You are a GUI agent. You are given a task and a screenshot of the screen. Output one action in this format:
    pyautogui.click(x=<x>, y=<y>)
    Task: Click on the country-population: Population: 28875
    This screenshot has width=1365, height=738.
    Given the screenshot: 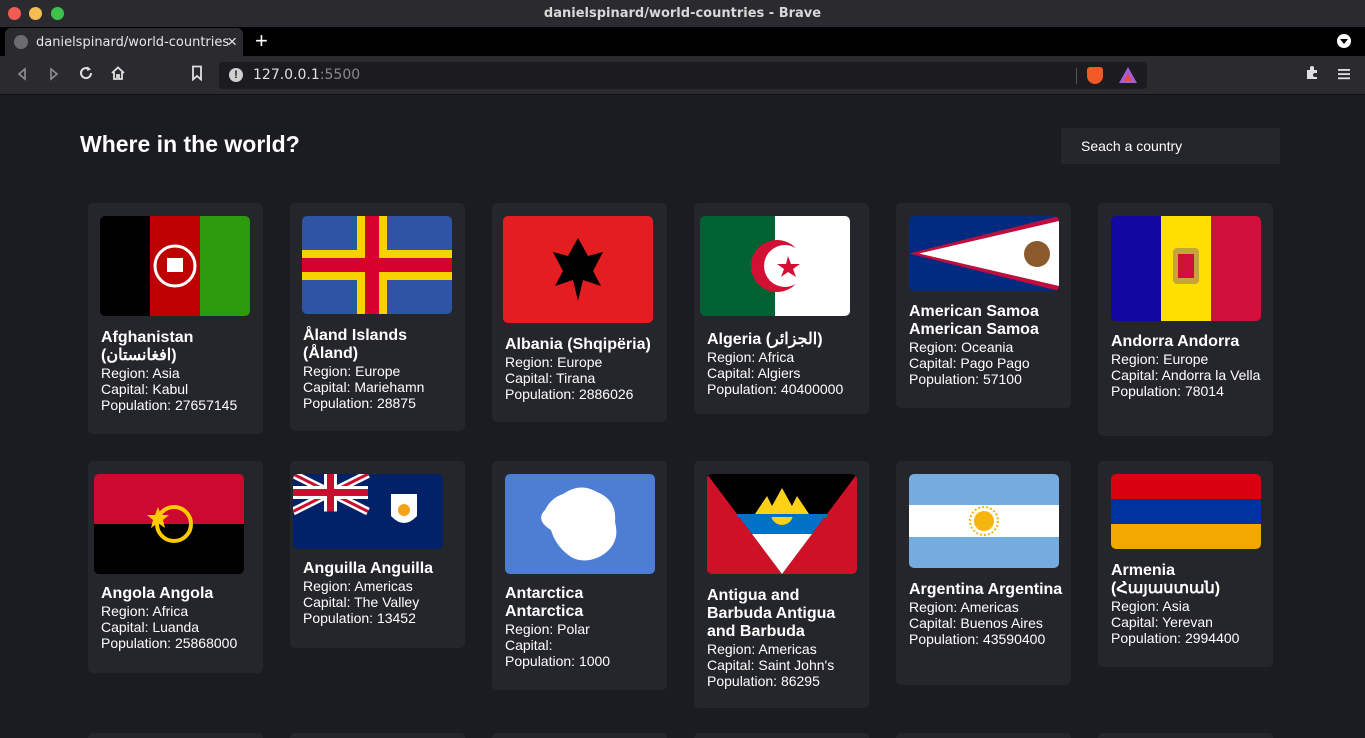 What is the action you would take?
    pyautogui.click(x=359, y=403)
    